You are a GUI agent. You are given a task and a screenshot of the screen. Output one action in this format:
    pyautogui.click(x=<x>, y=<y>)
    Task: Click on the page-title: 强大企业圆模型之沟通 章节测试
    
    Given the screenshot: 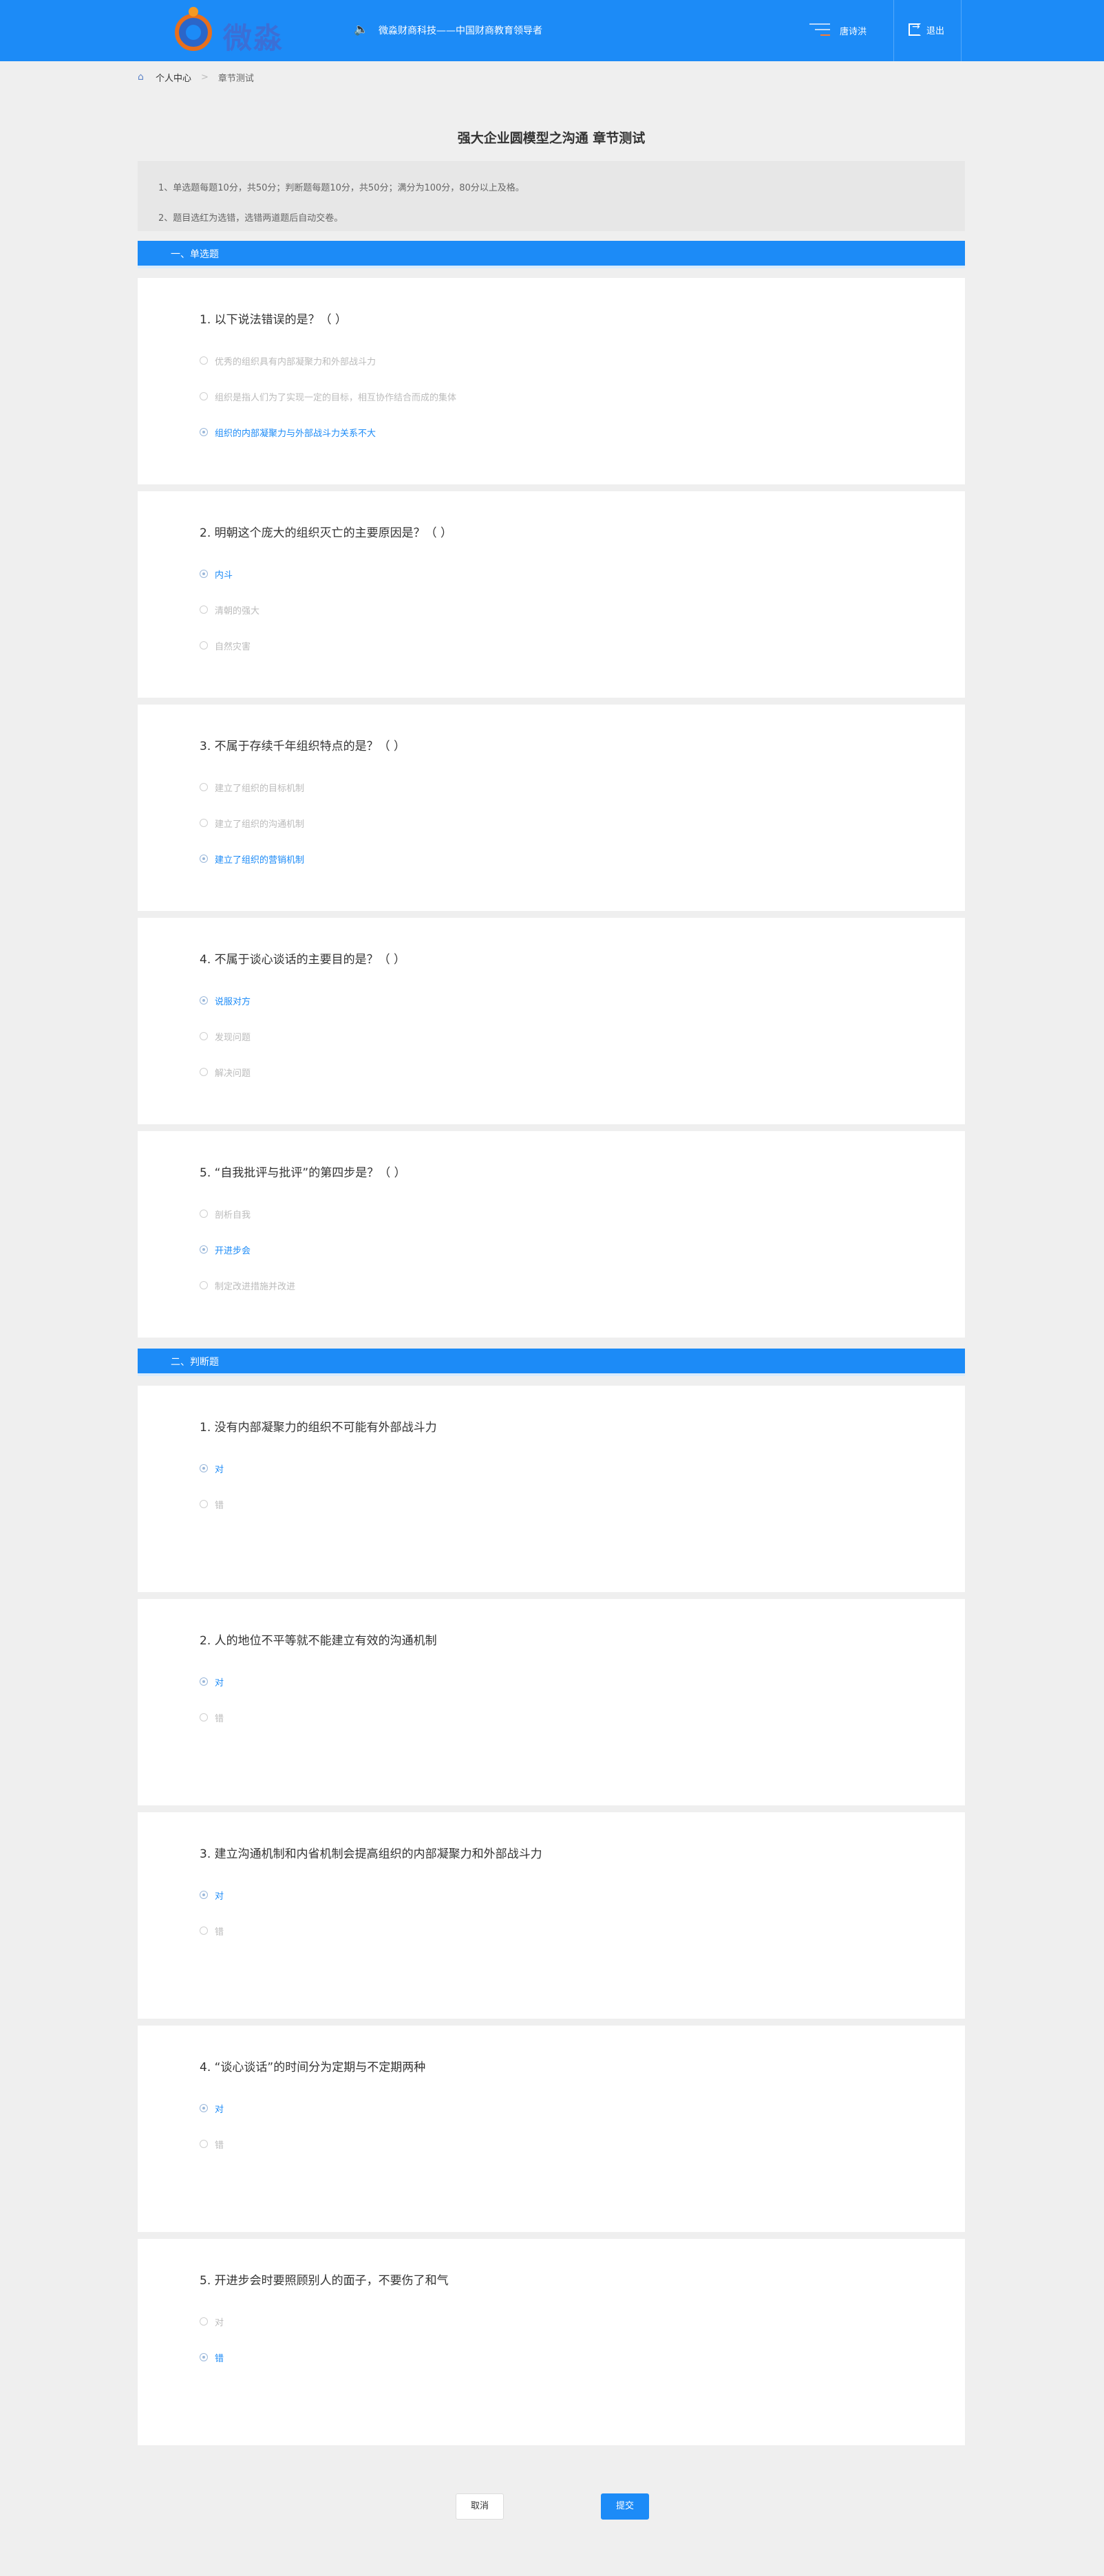 What is the action you would take?
    pyautogui.click(x=551, y=139)
    